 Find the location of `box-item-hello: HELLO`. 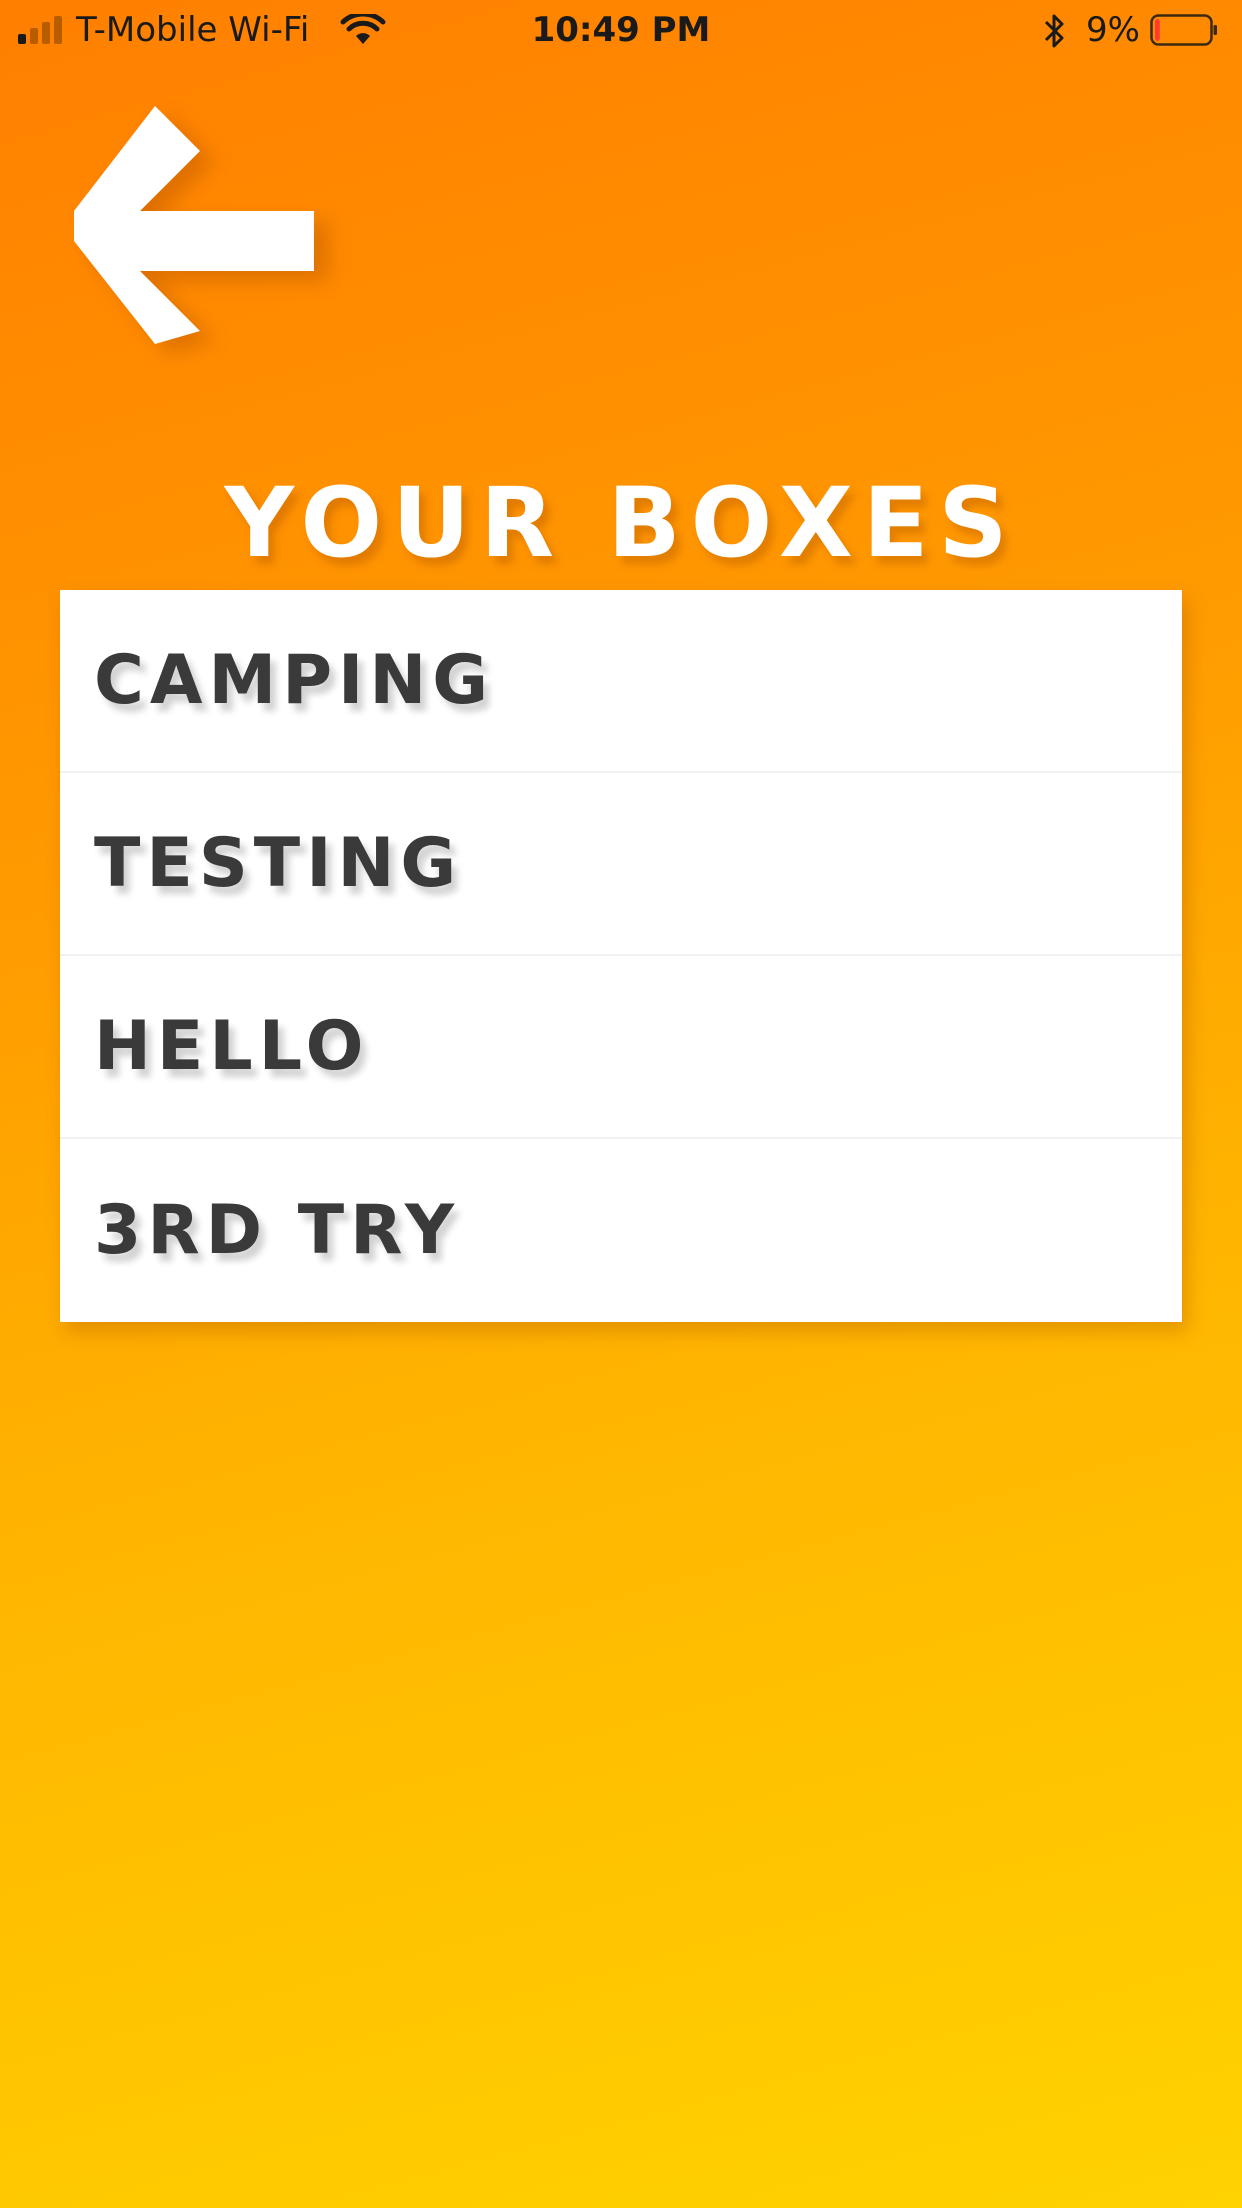

box-item-hello: HELLO is located at coordinates (621, 1047).